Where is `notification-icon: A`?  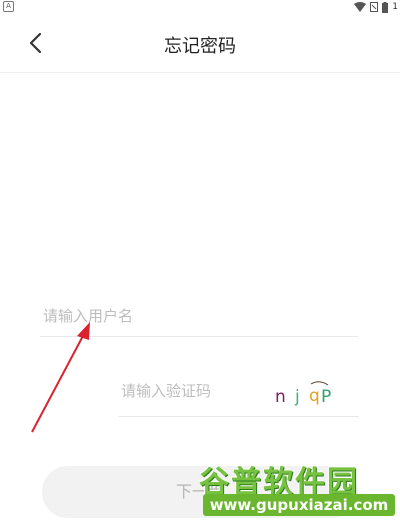 notification-icon: A is located at coordinates (8, 6).